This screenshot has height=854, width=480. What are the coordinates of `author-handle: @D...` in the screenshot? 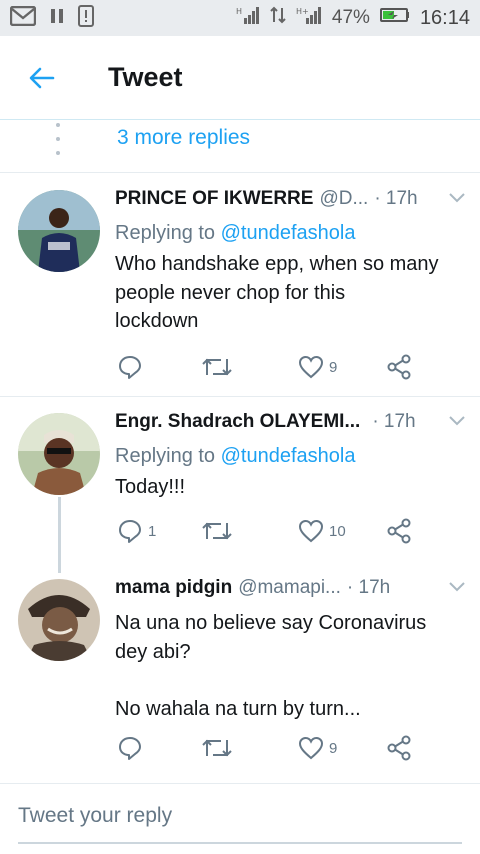 It's located at (343, 199).